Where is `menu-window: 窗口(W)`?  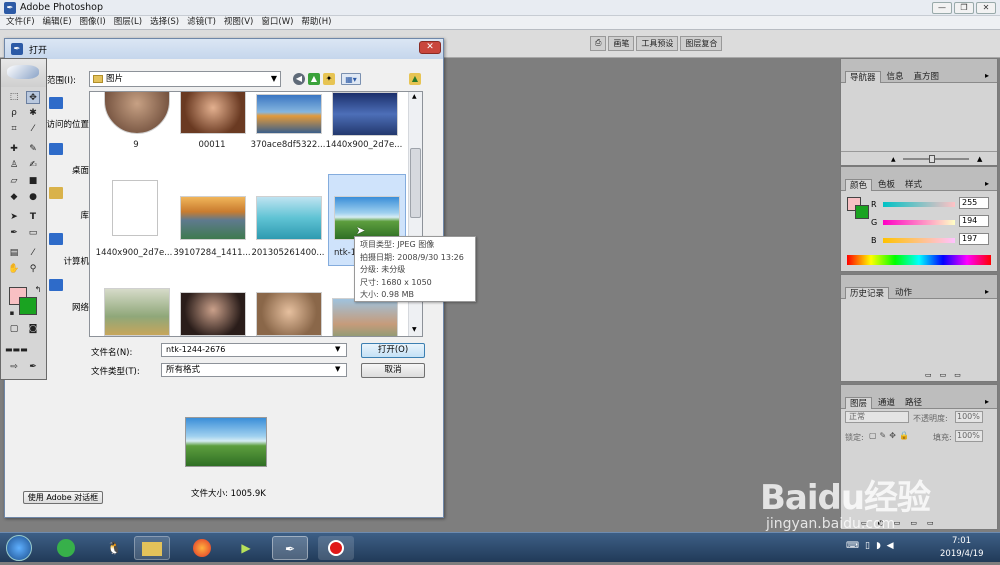
menu-window: 窗口(W) is located at coordinates (277, 22).